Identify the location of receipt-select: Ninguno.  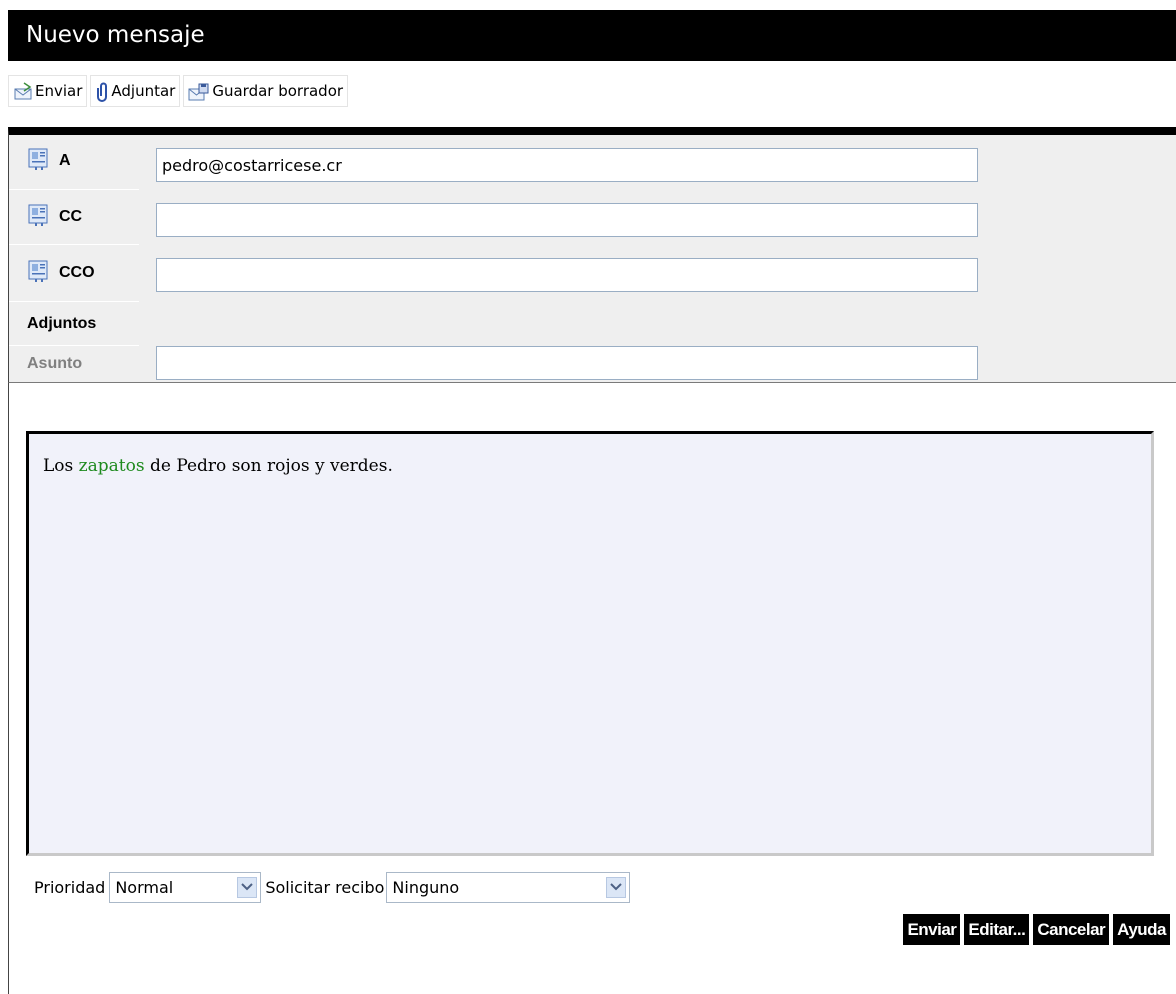
(508, 887).